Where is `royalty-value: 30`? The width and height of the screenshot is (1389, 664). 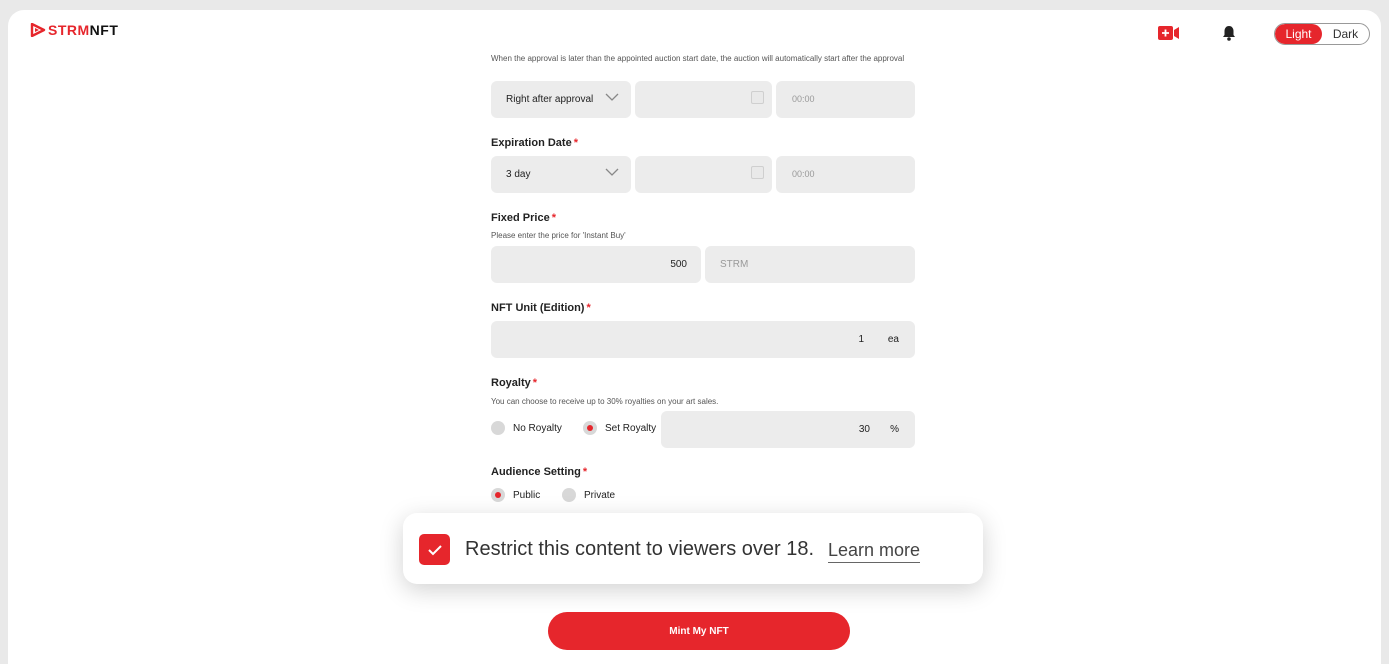
royalty-value: 30 is located at coordinates (864, 429).